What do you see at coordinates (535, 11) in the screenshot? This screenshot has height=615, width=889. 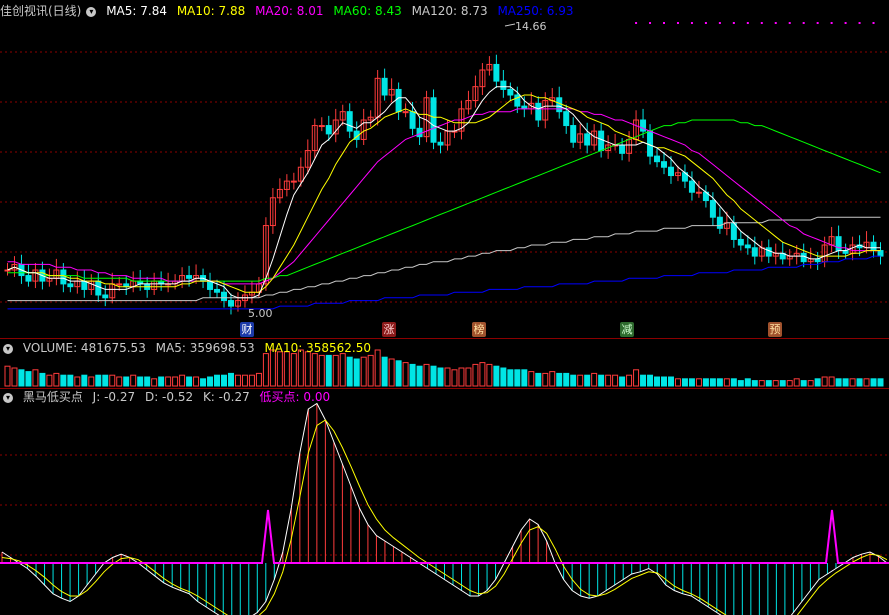 I see `ma250-label: MA250: 6.93` at bounding box center [535, 11].